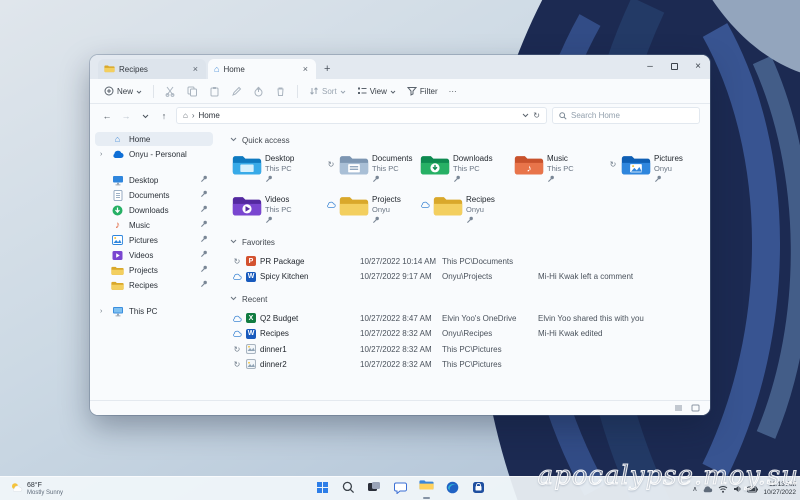 The width and height of the screenshot is (800, 500). Describe the element at coordinates (126, 116) in the screenshot. I see `forward-button: →` at that location.